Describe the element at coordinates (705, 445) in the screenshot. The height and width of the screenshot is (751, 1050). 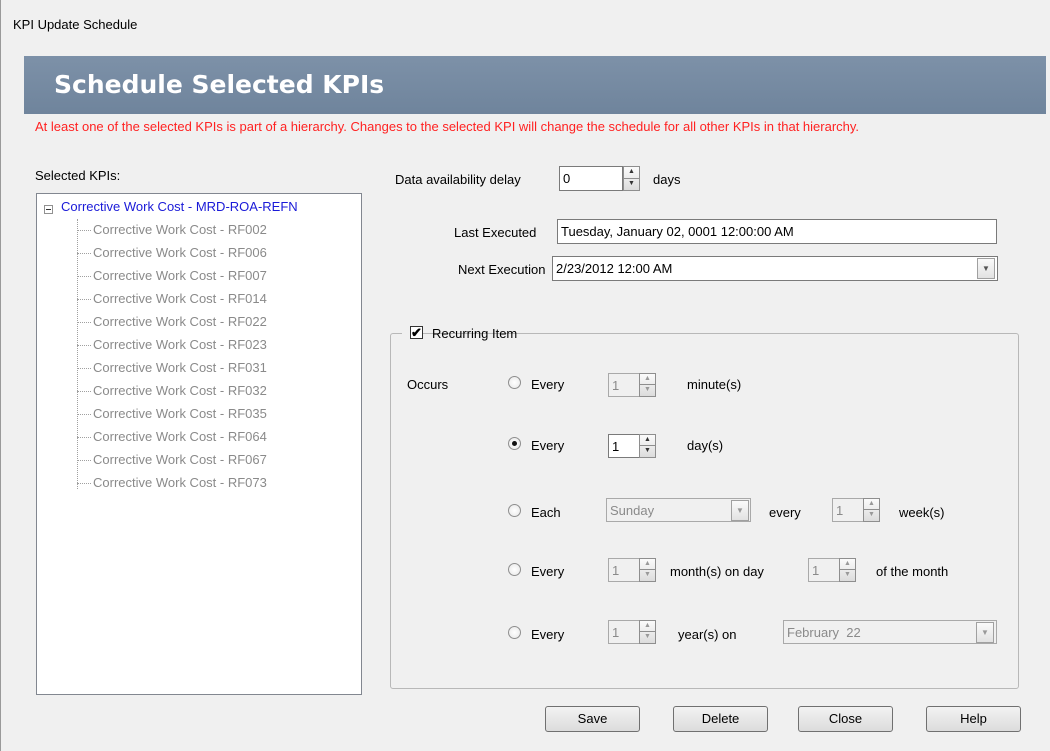
I see `day-unit-label: day(s)` at that location.